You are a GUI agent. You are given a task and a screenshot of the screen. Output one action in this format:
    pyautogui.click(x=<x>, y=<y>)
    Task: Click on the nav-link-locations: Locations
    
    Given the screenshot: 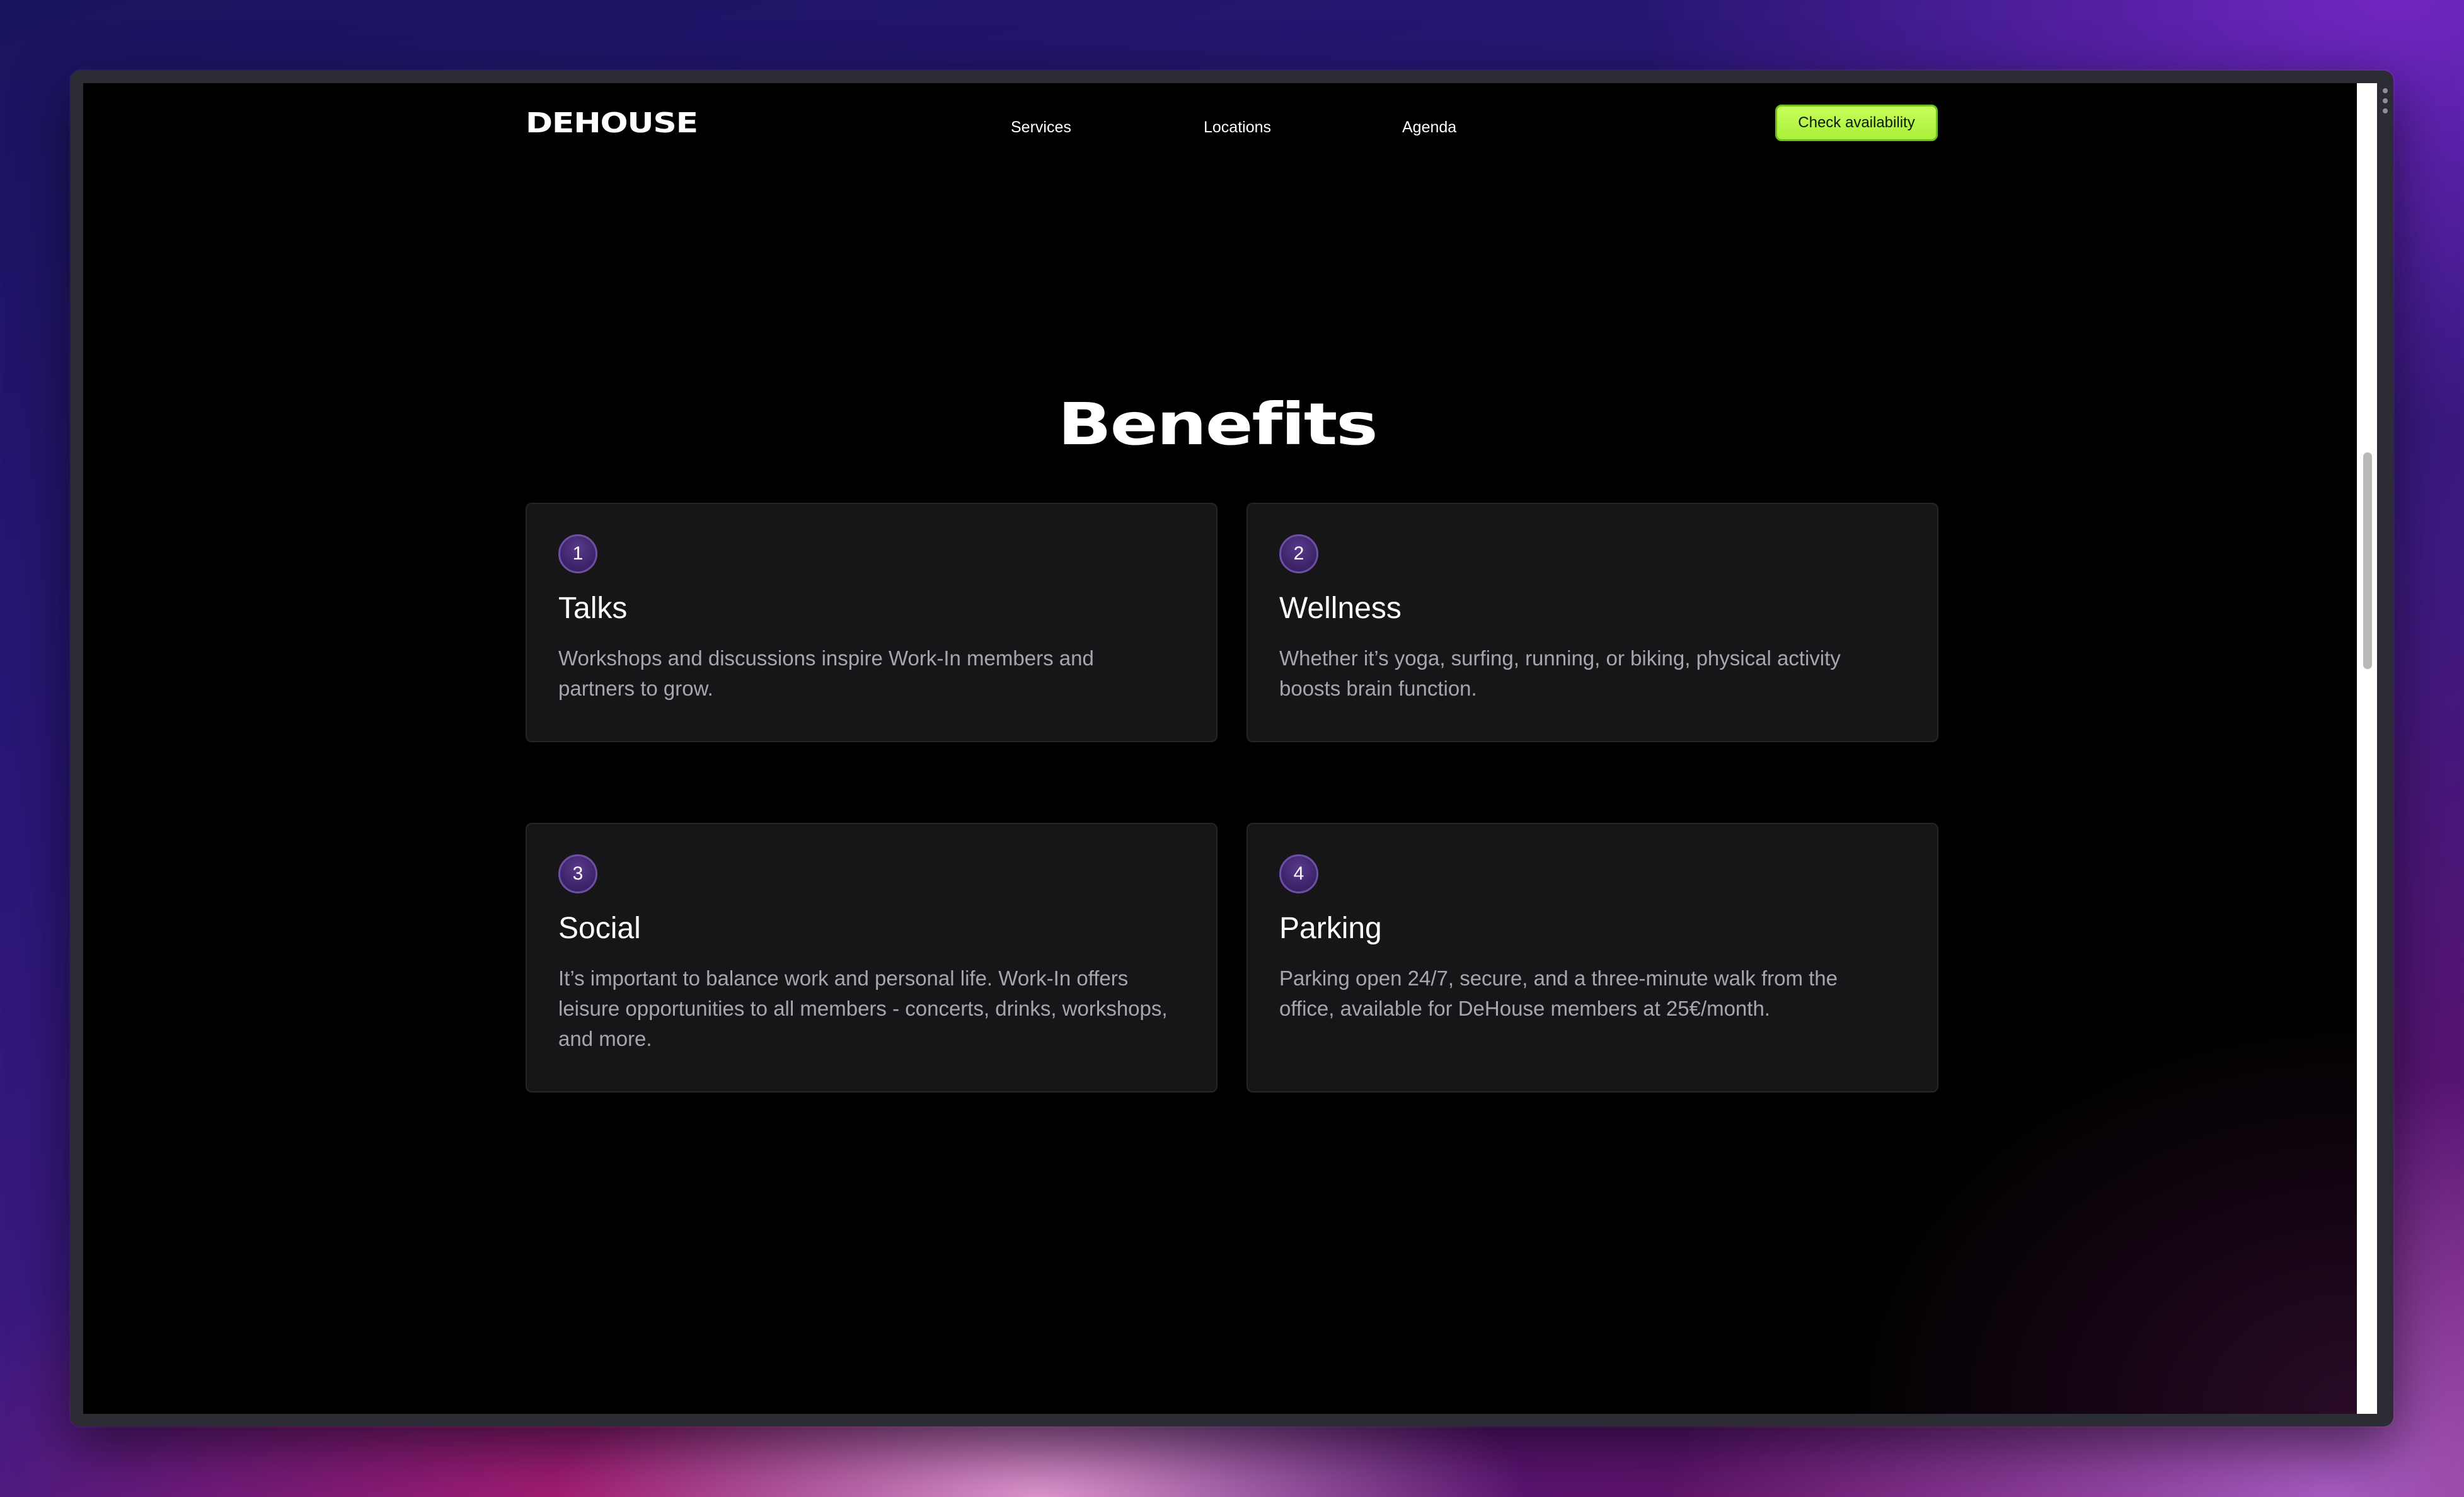 What is the action you would take?
    pyautogui.click(x=1237, y=128)
    